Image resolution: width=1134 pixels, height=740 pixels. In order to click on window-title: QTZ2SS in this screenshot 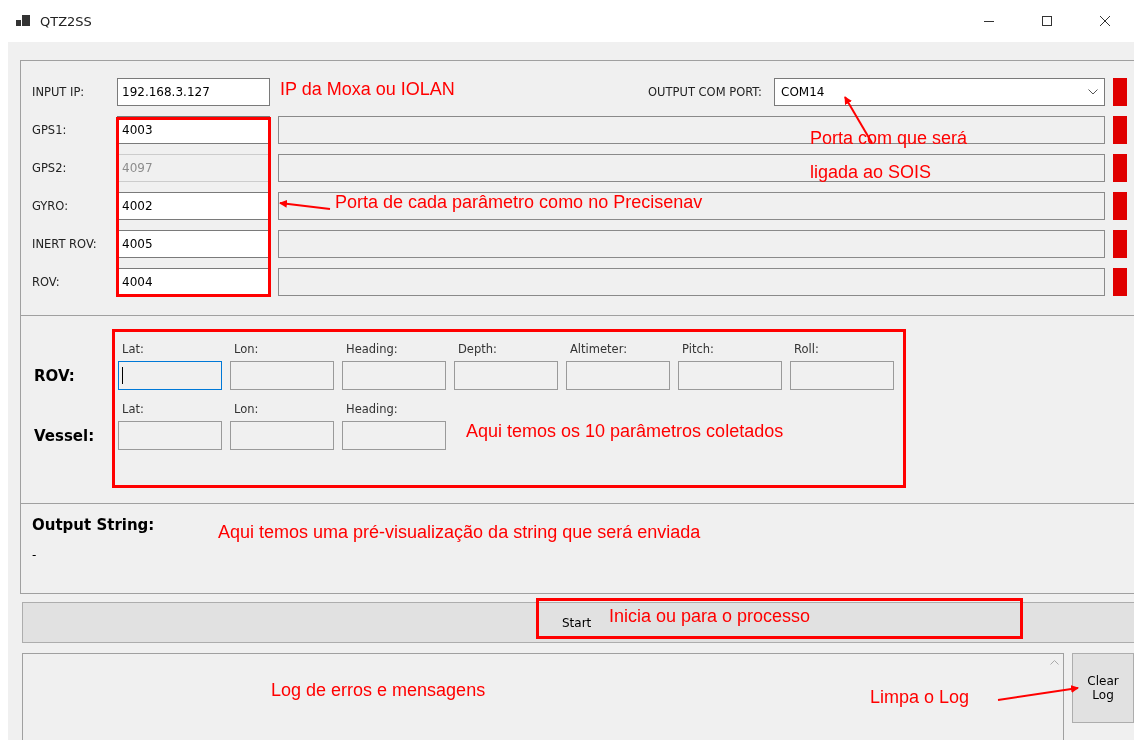, I will do `click(66, 21)`.